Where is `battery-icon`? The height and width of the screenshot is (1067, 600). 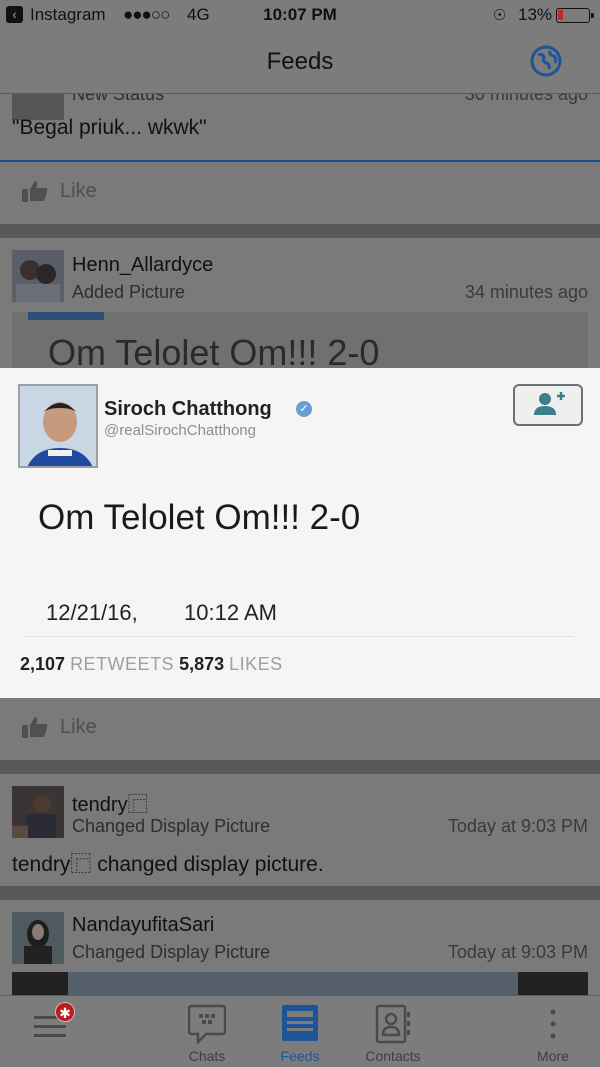
battery-icon is located at coordinates (575, 15).